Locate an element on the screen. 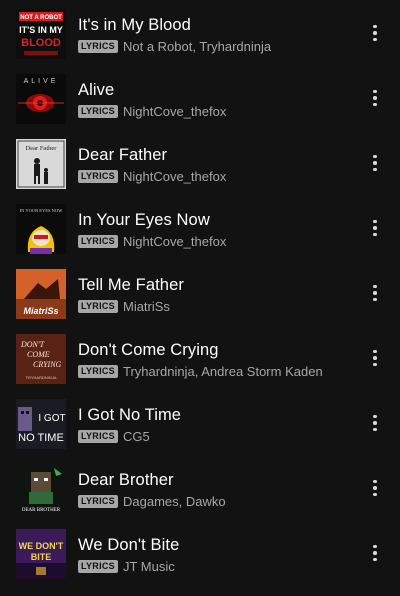 The image size is (400, 596). art-caption: COME is located at coordinates (38, 354).